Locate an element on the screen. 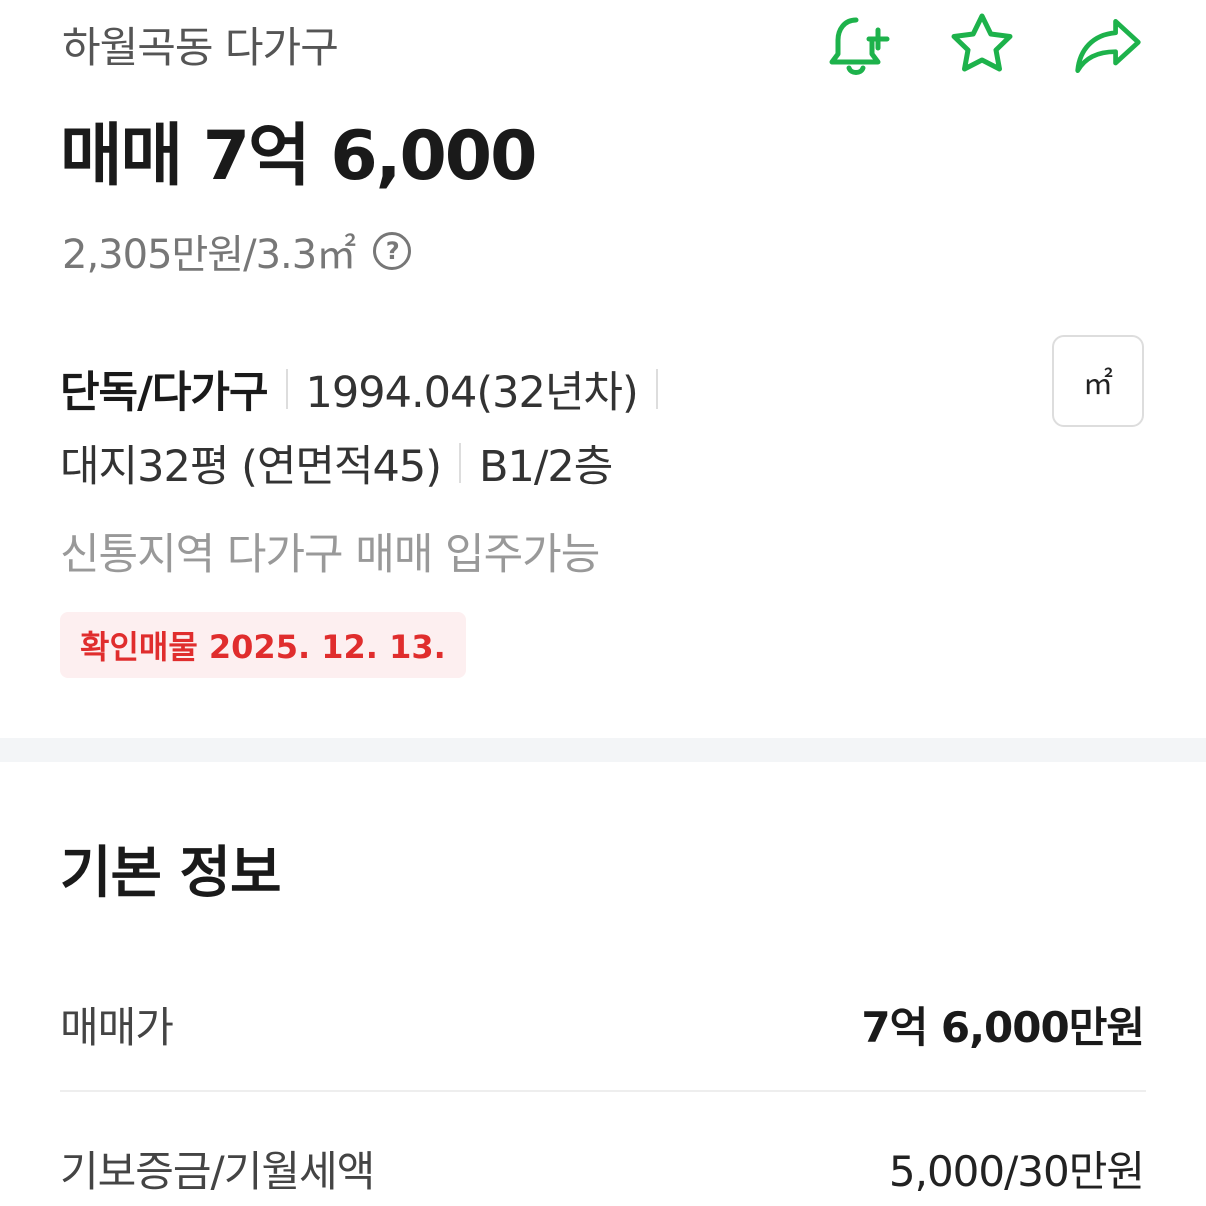  floors: B1/2층 is located at coordinates (546, 467).